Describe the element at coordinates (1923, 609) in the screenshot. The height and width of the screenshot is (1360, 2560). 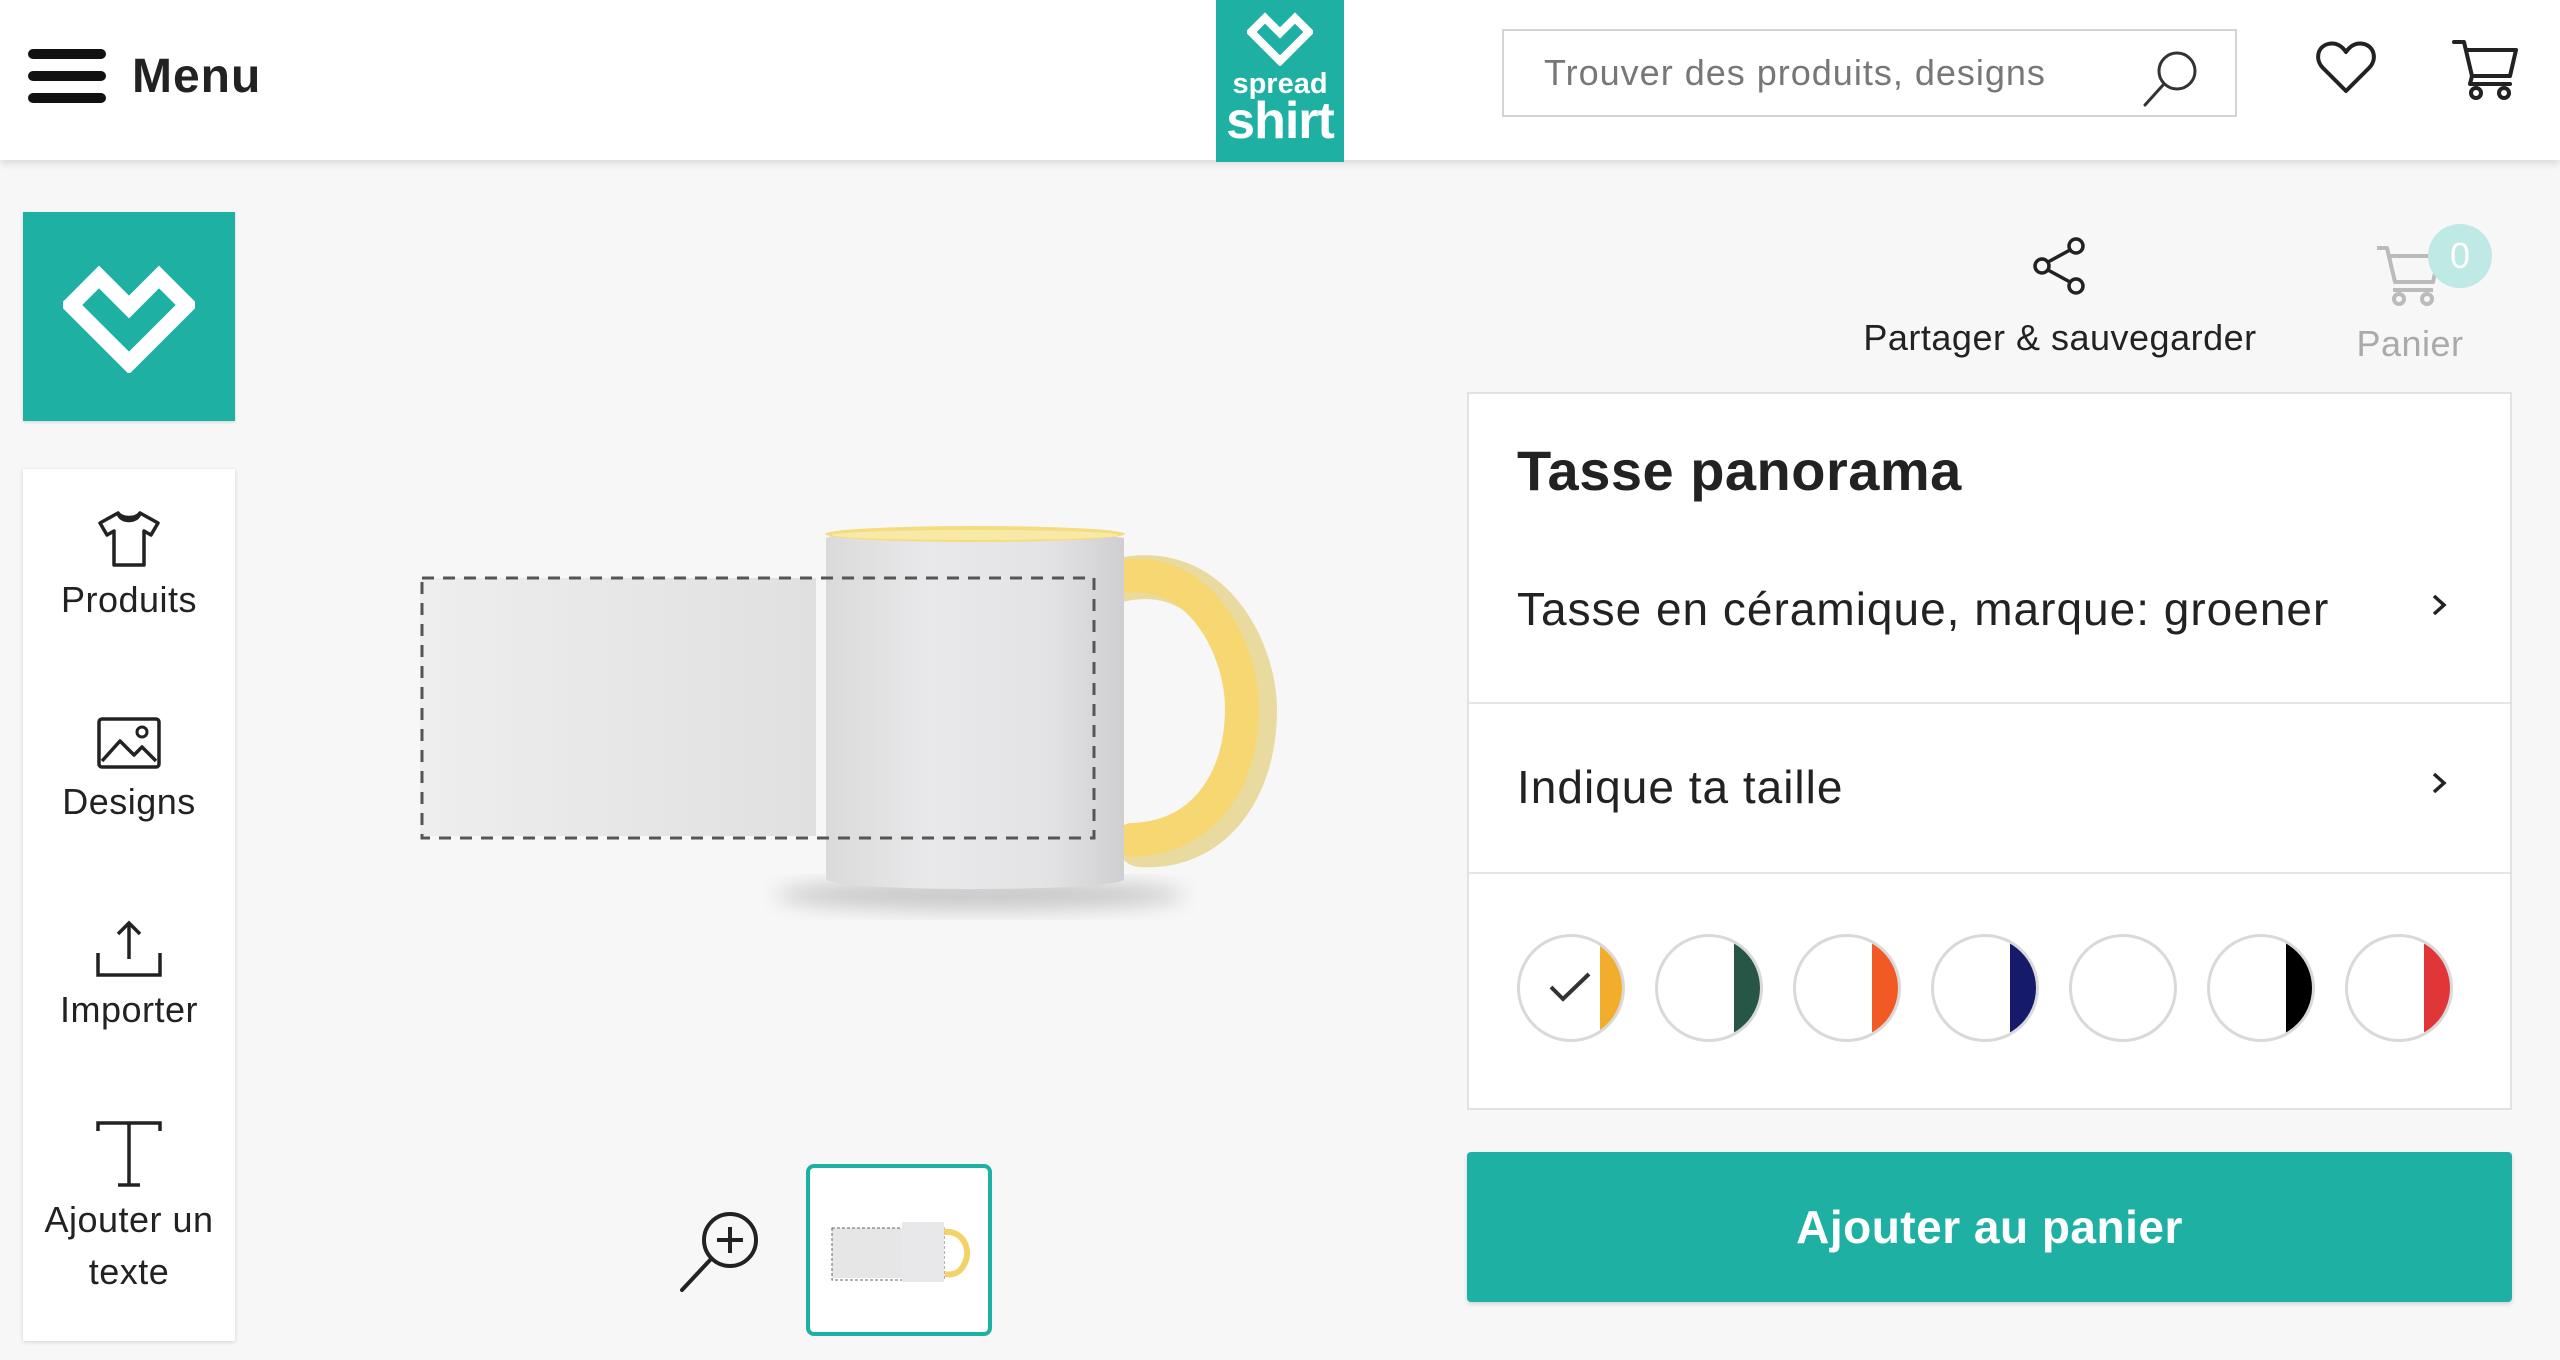
I see `material-label: Tasse en céramique, marque: groener` at that location.